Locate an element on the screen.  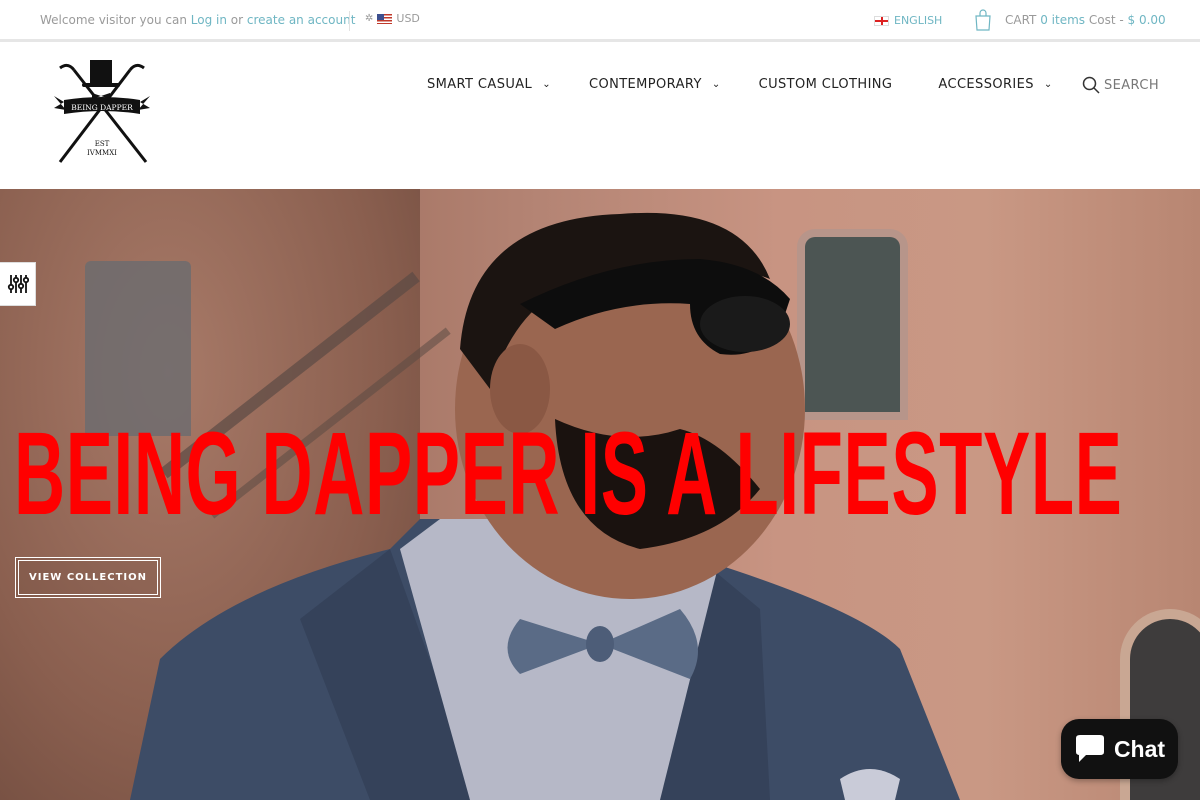
logo-banner-text: BEING DAPPER is located at coordinates (102, 107).